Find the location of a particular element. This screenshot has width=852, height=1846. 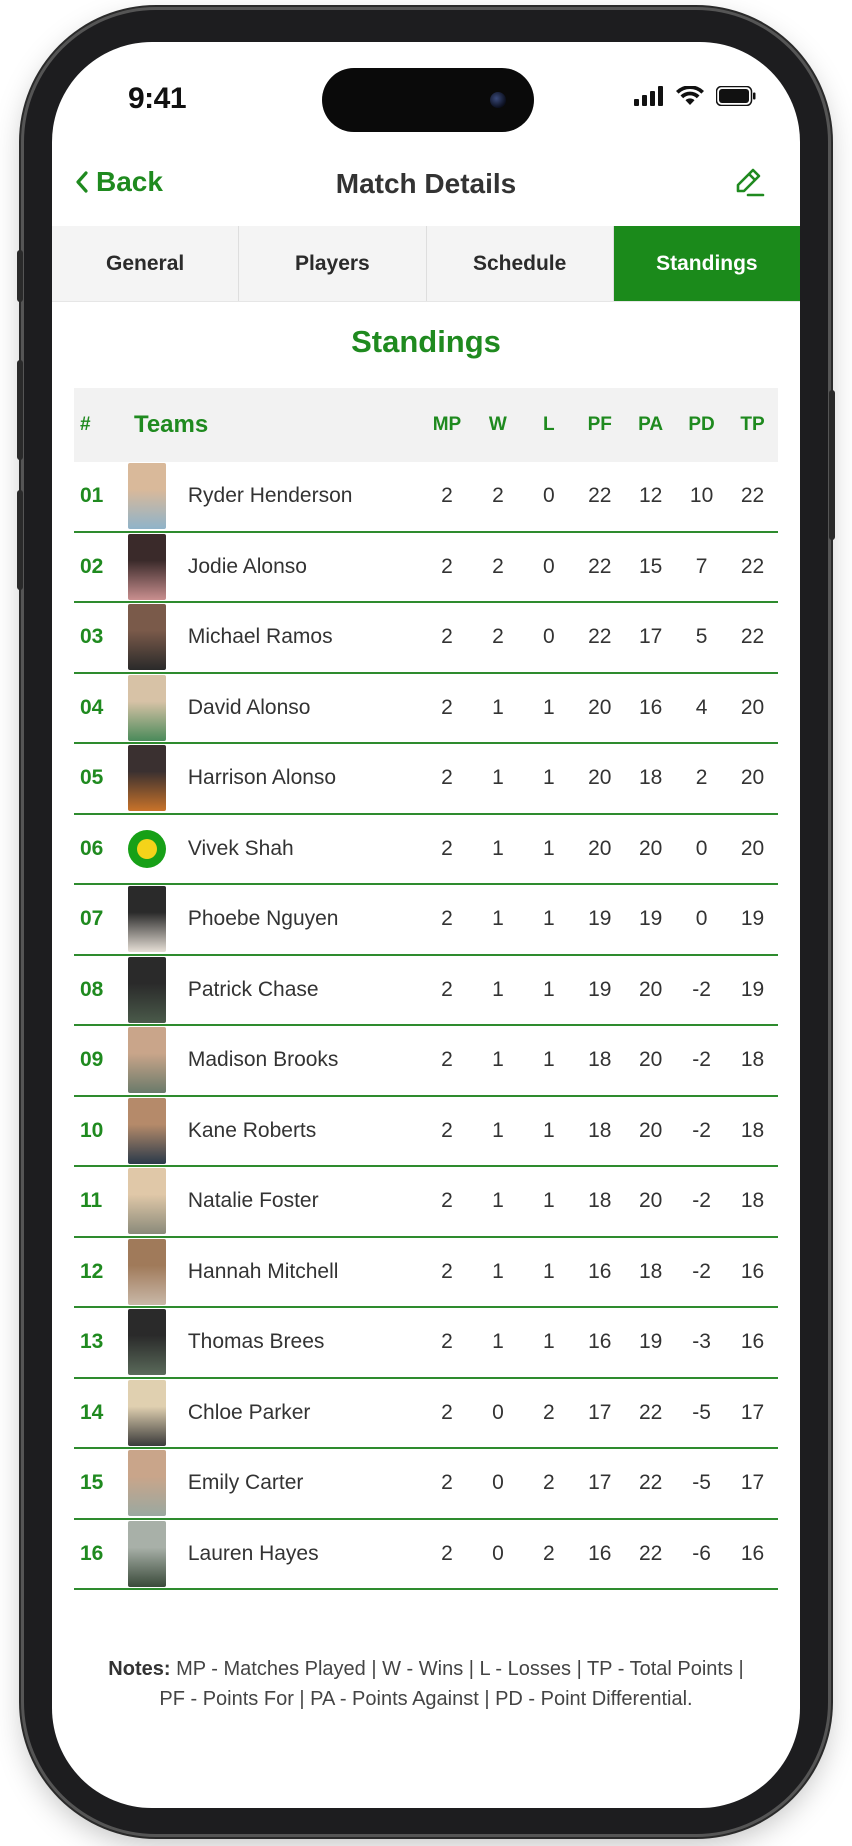

stat-l: 1 is located at coordinates (548, 848).